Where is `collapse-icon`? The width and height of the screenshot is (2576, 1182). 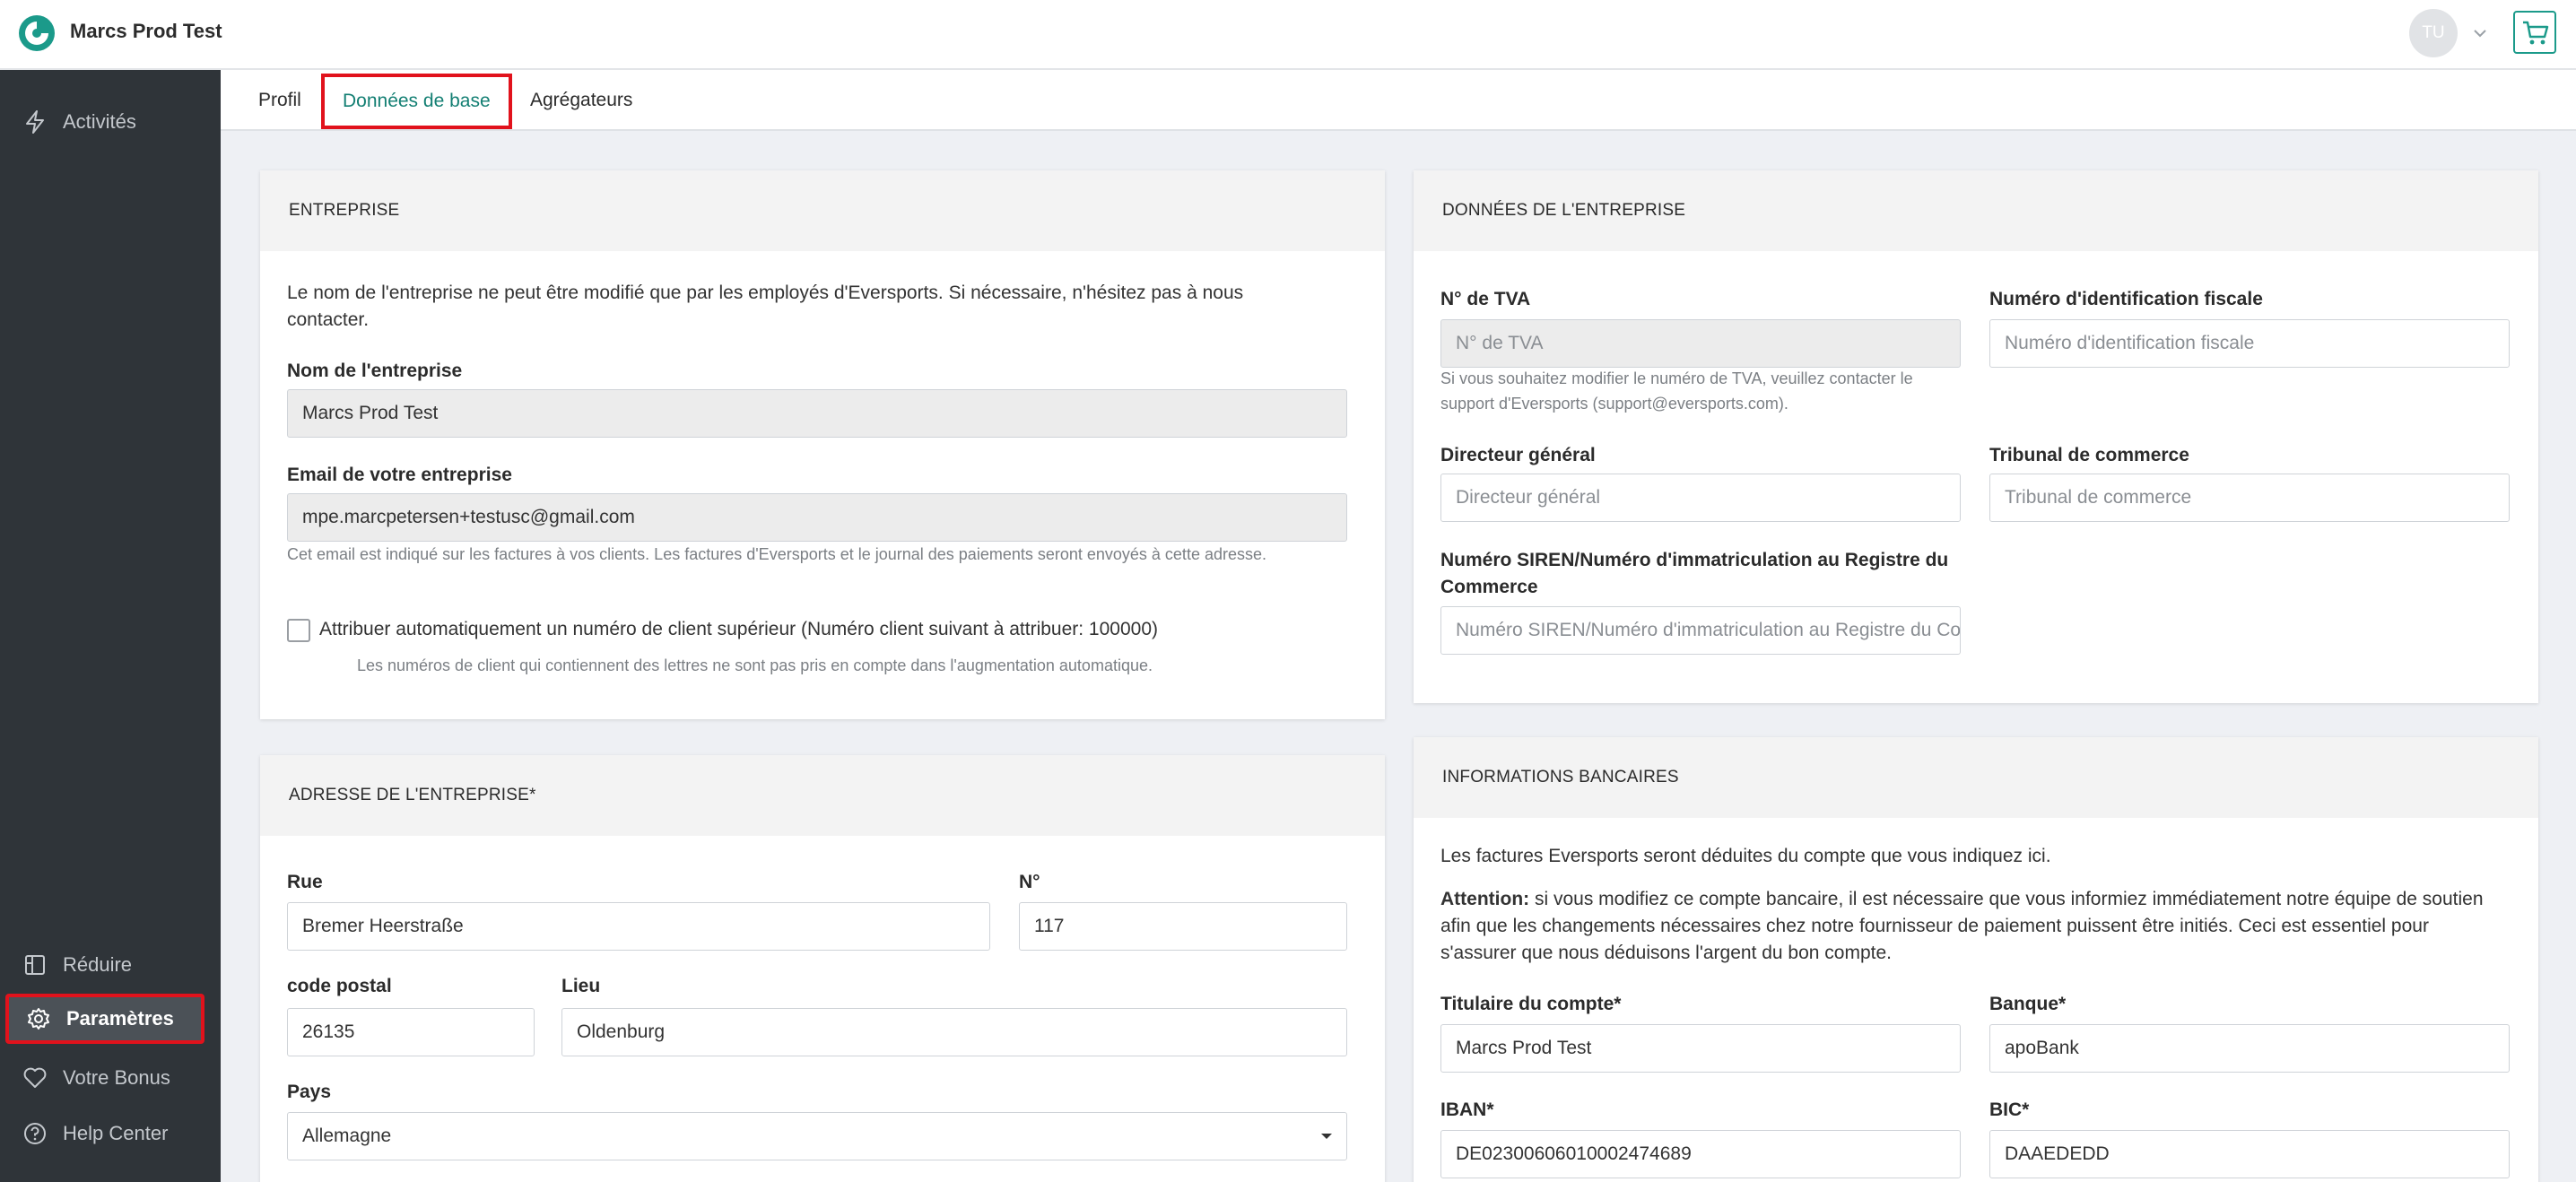
collapse-icon is located at coordinates (35, 965).